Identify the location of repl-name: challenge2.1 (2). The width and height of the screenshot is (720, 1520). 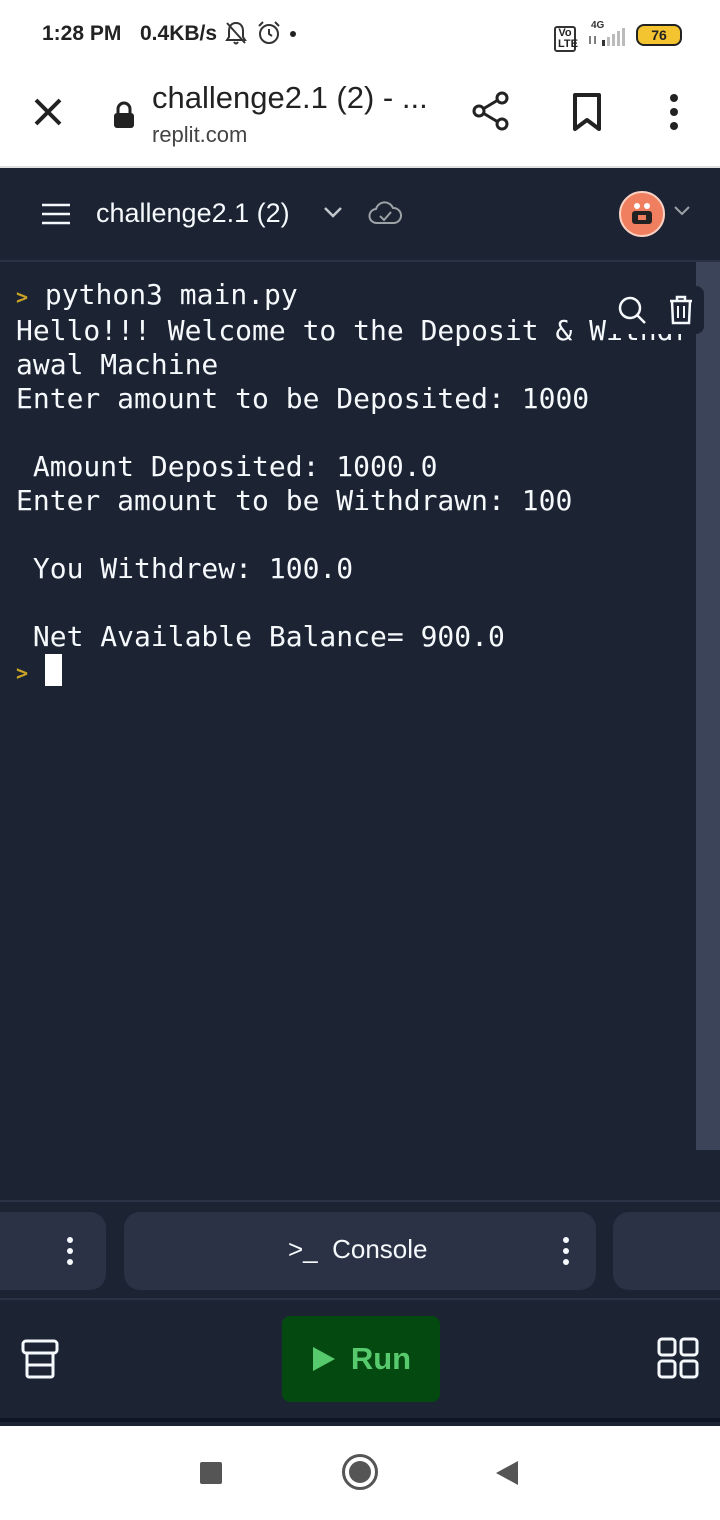
(193, 213).